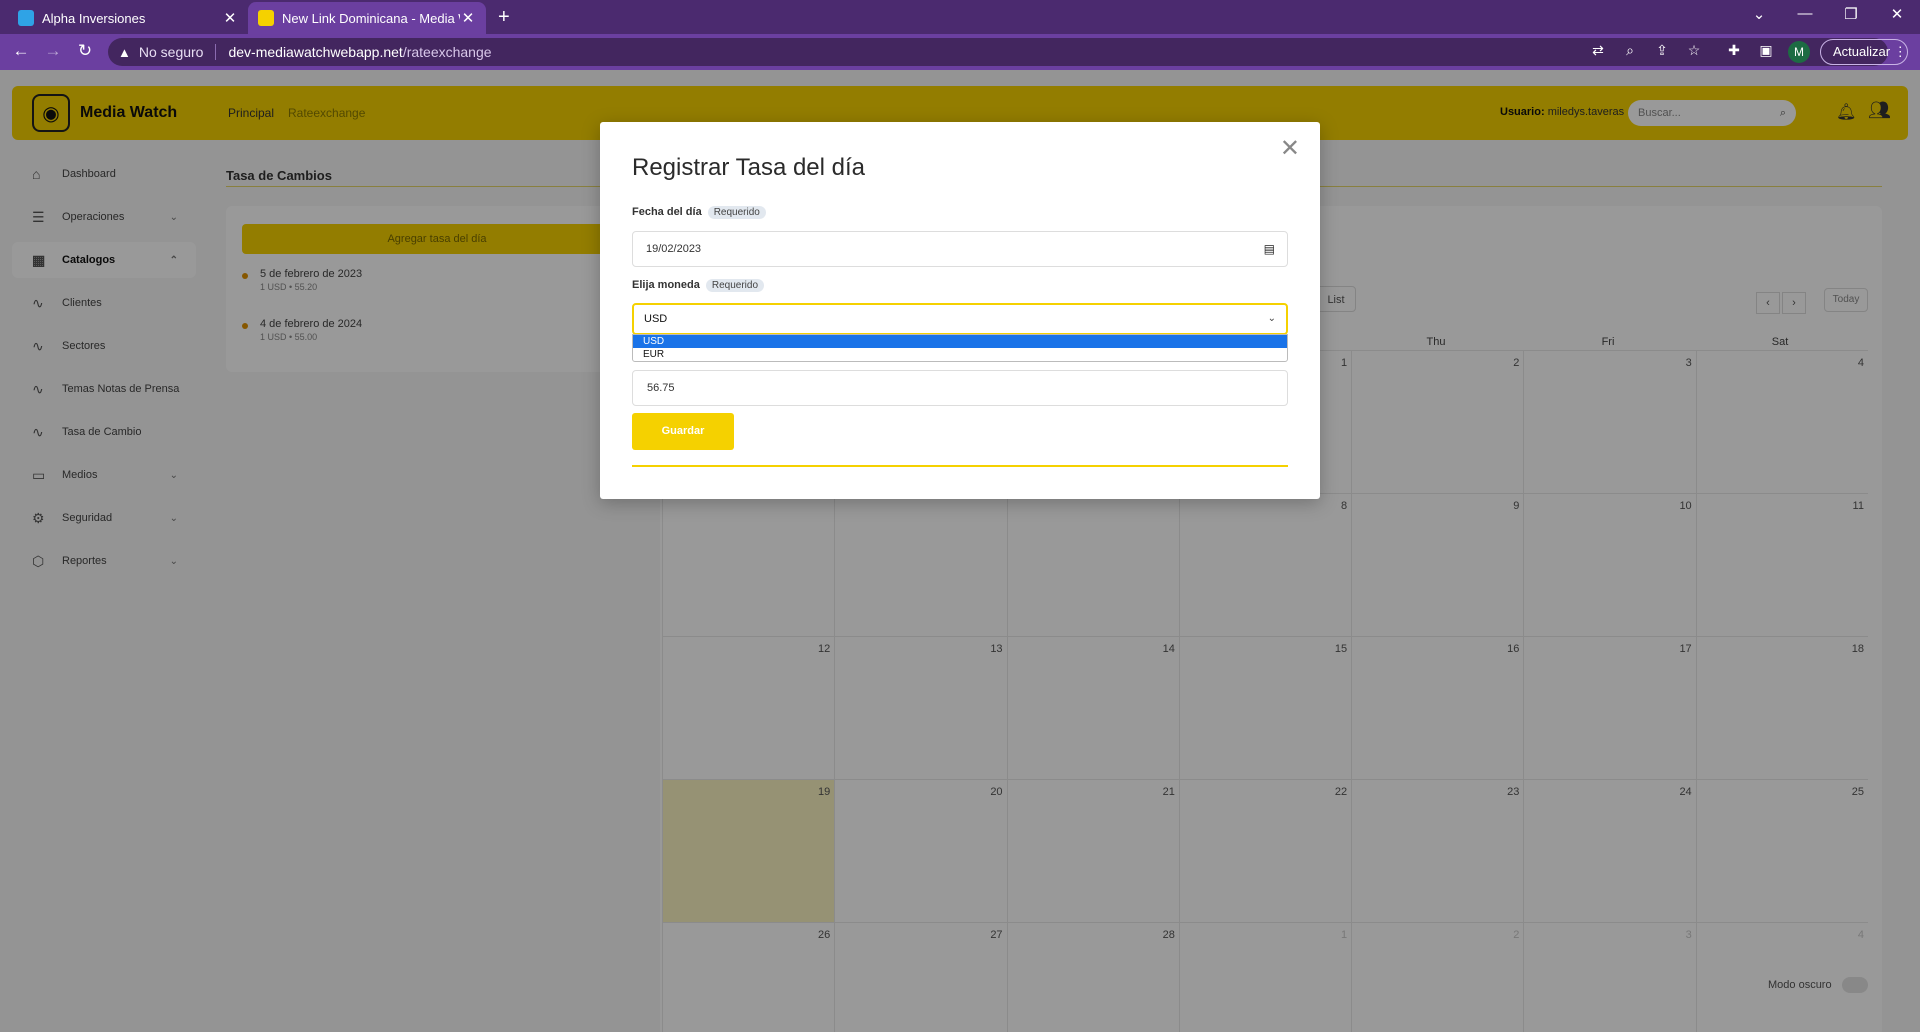 Image resolution: width=1920 pixels, height=1032 pixels. What do you see at coordinates (1805, 13) in the screenshot?
I see `minimize-icon: —` at bounding box center [1805, 13].